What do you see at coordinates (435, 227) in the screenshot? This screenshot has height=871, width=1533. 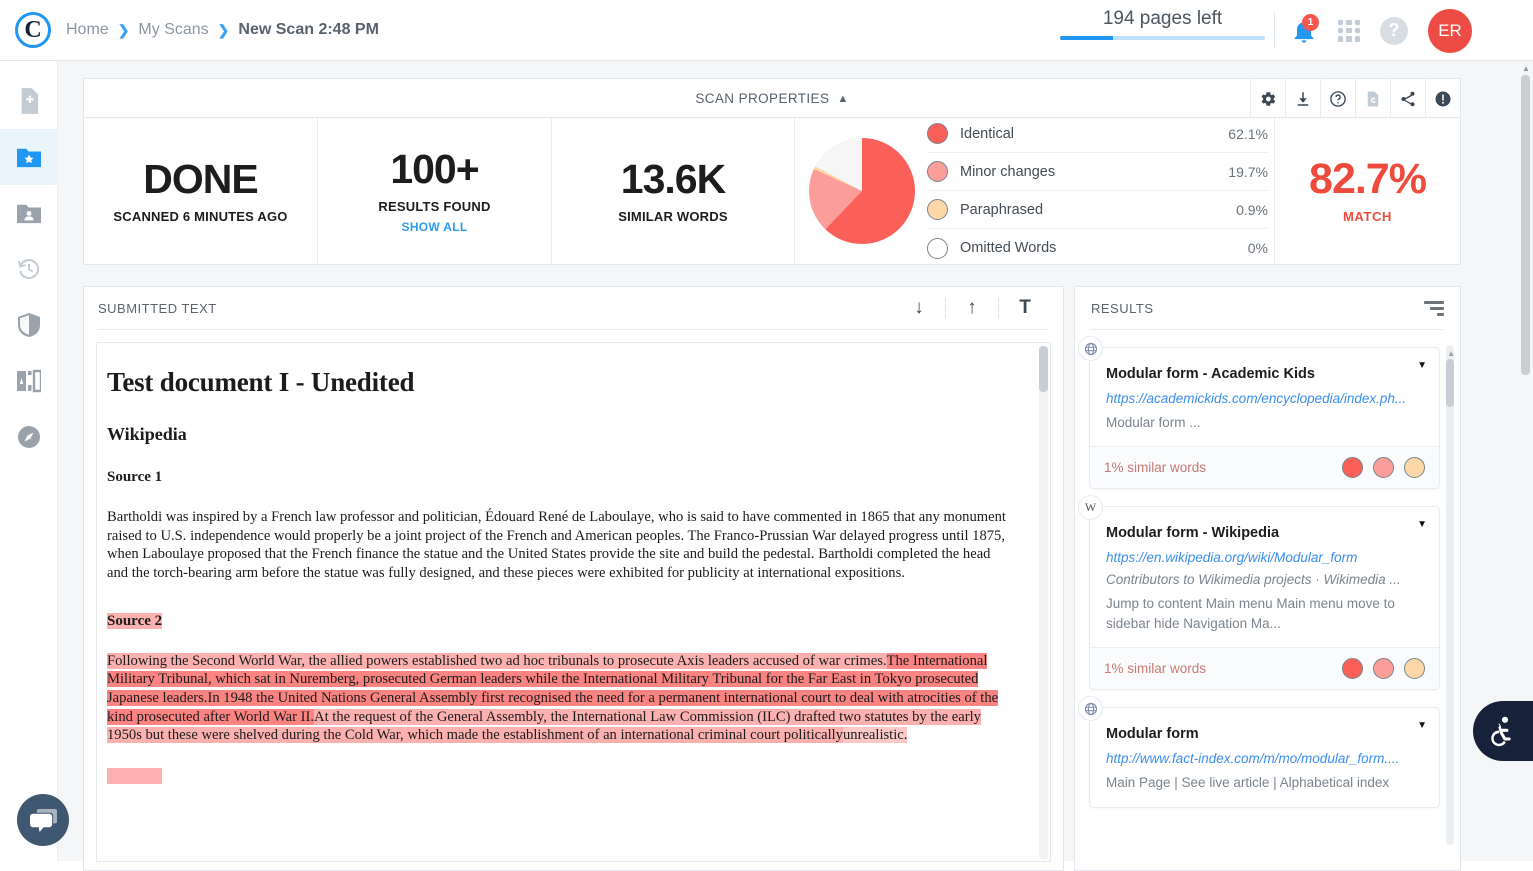 I see `show-all-link: SHOW ALL` at bounding box center [435, 227].